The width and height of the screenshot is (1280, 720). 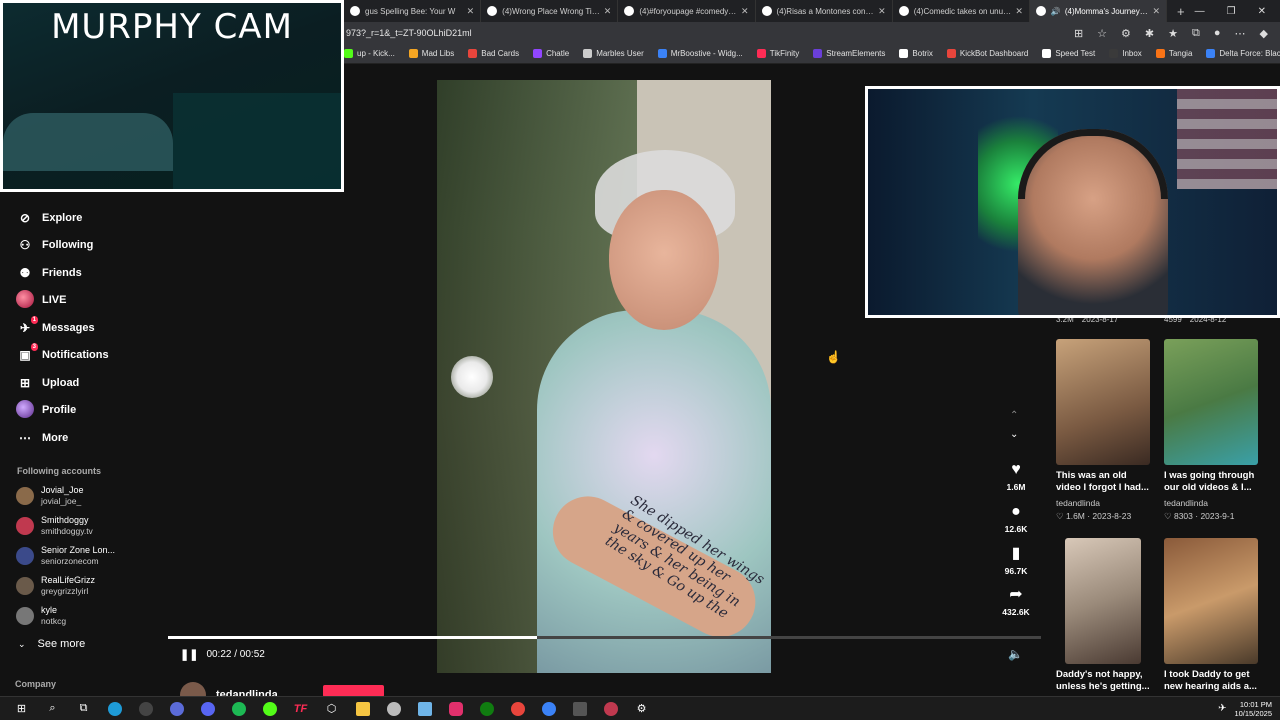 I want to click on sidebar-item-friends: ⚉ Friends, so click(x=62, y=273).